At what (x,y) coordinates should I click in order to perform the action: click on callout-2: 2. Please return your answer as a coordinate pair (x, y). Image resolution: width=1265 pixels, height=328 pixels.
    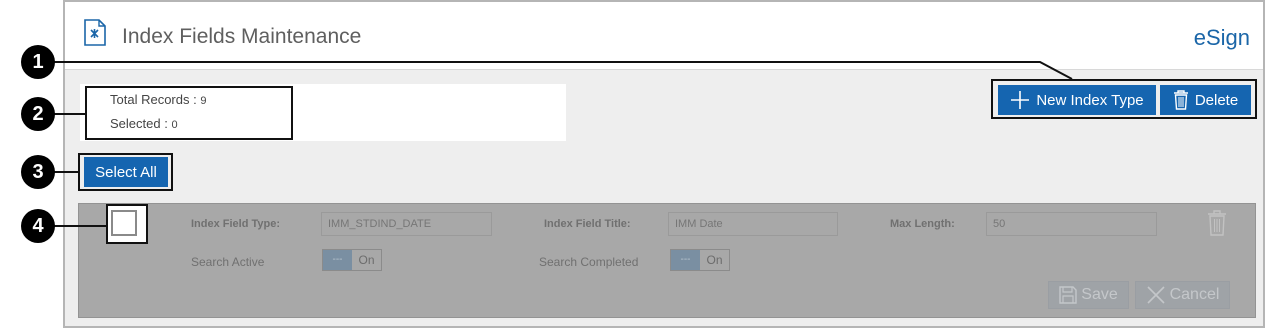
    Looking at the image, I should click on (38, 114).